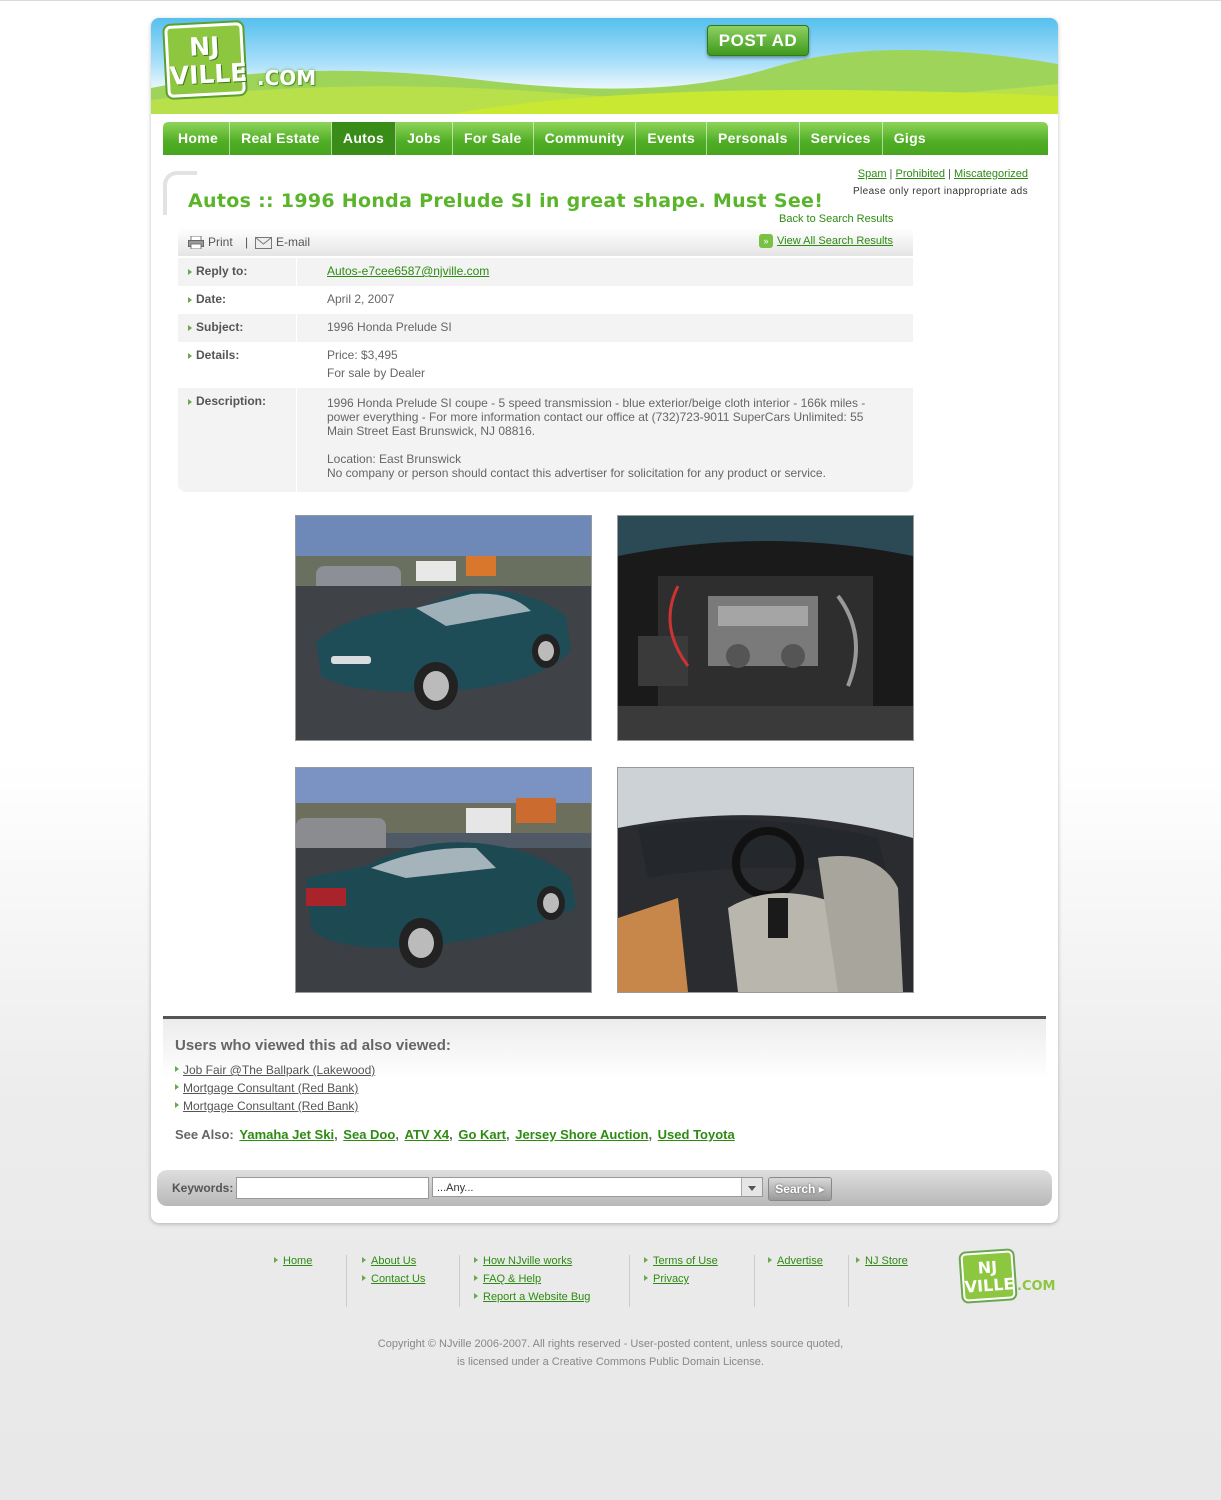  I want to click on see-also-label: See Also:, so click(204, 1134).